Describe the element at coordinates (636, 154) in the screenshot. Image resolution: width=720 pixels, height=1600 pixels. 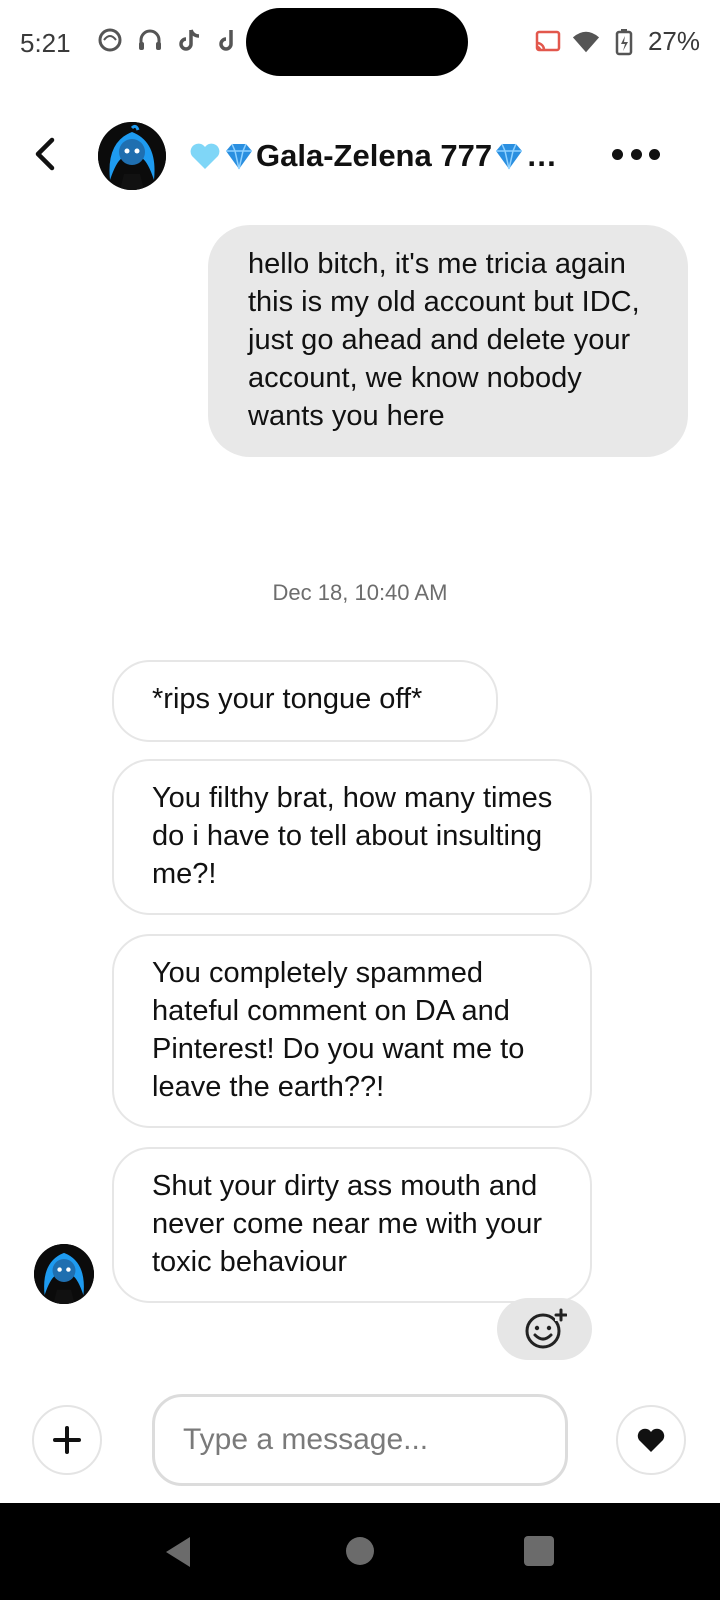
I see `more-options-button` at that location.